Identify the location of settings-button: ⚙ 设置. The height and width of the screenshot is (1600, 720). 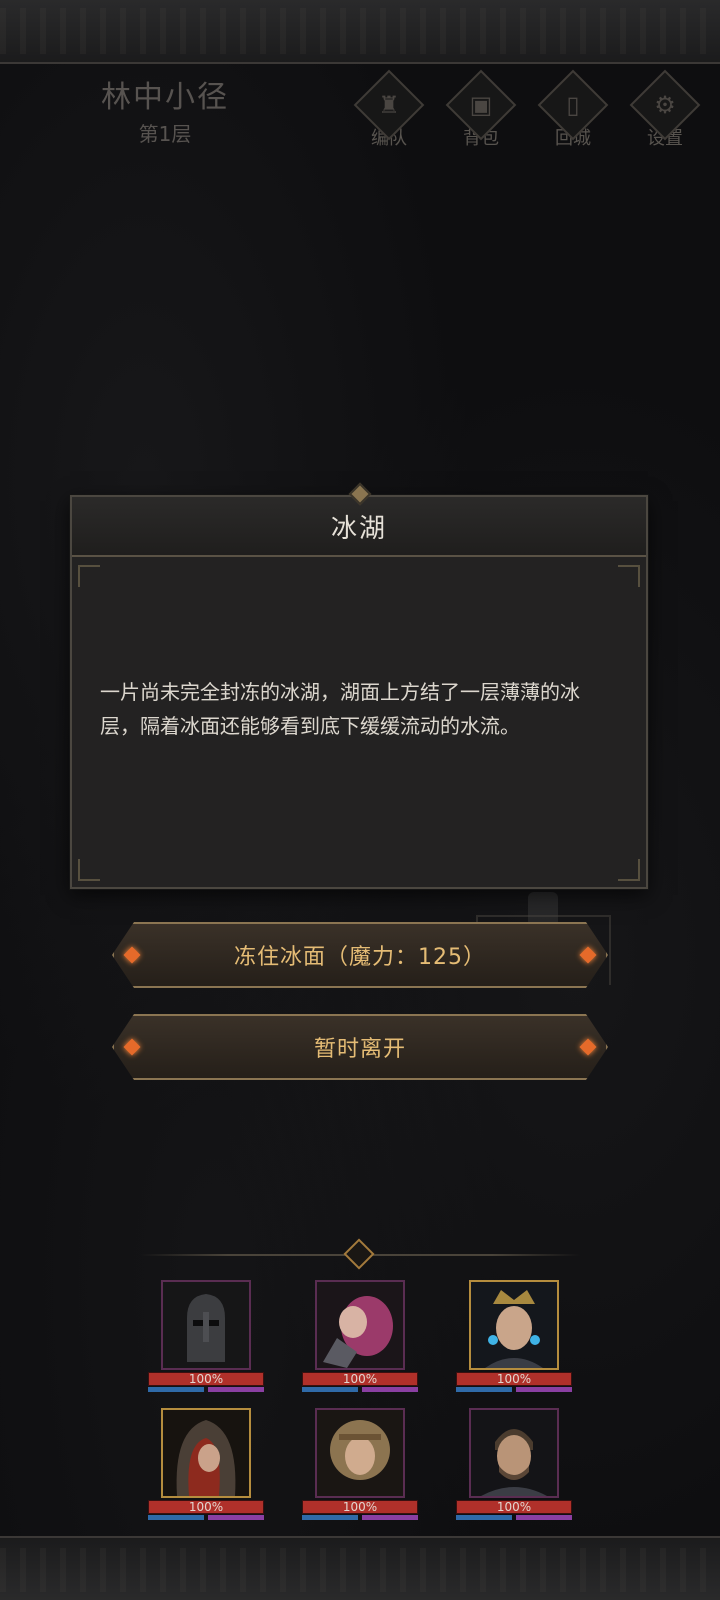
(665, 109).